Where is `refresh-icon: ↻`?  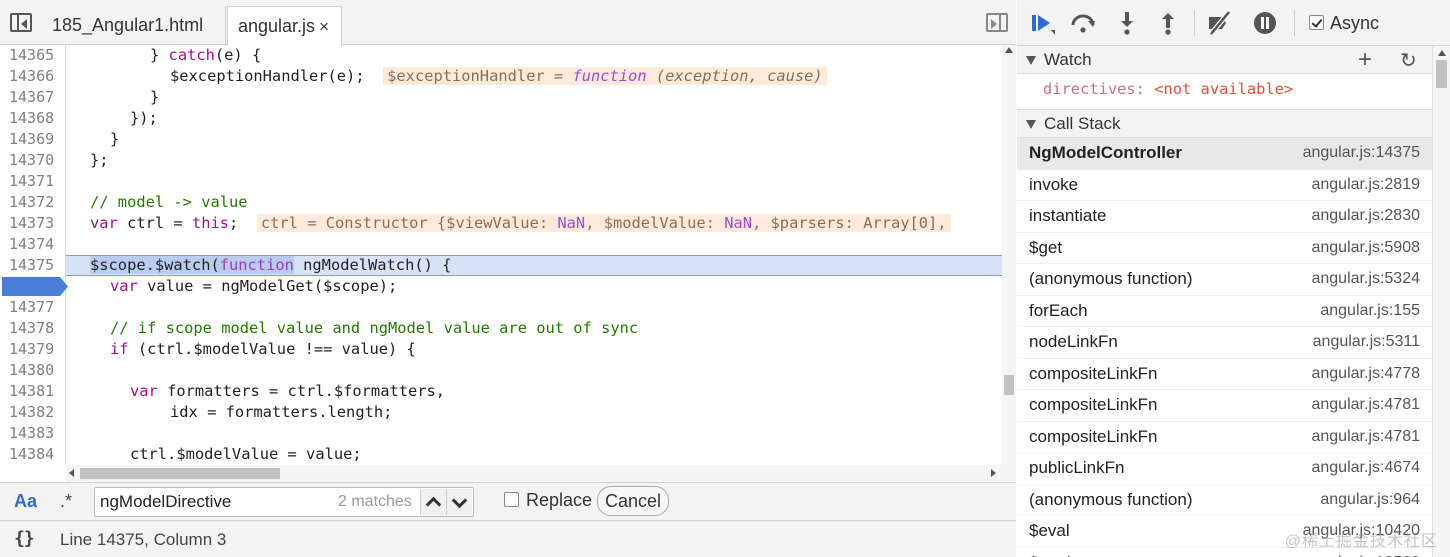
refresh-icon: ↻ is located at coordinates (1408, 60).